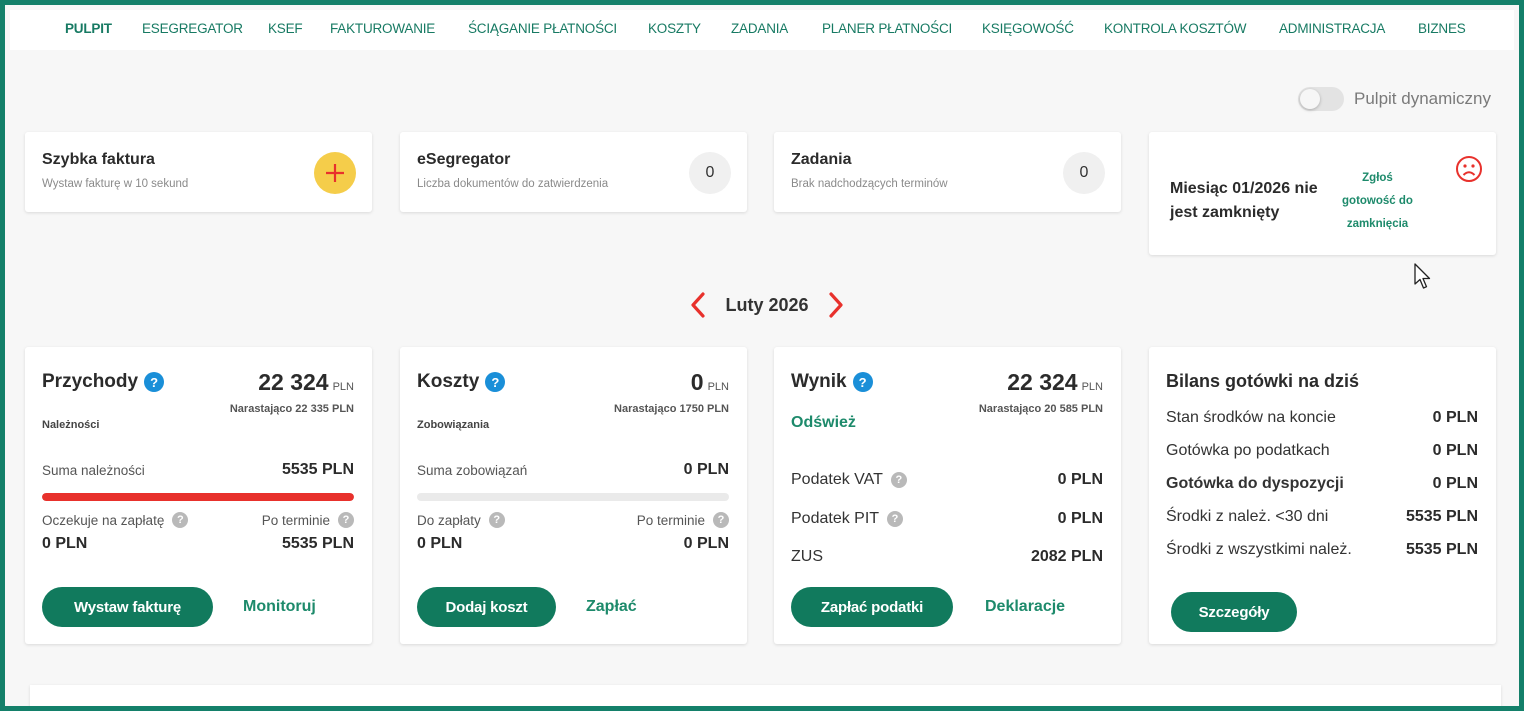  Describe the element at coordinates (849, 480) in the screenshot. I see `vat-tax-label-wrap: Podatek VAT?` at that location.